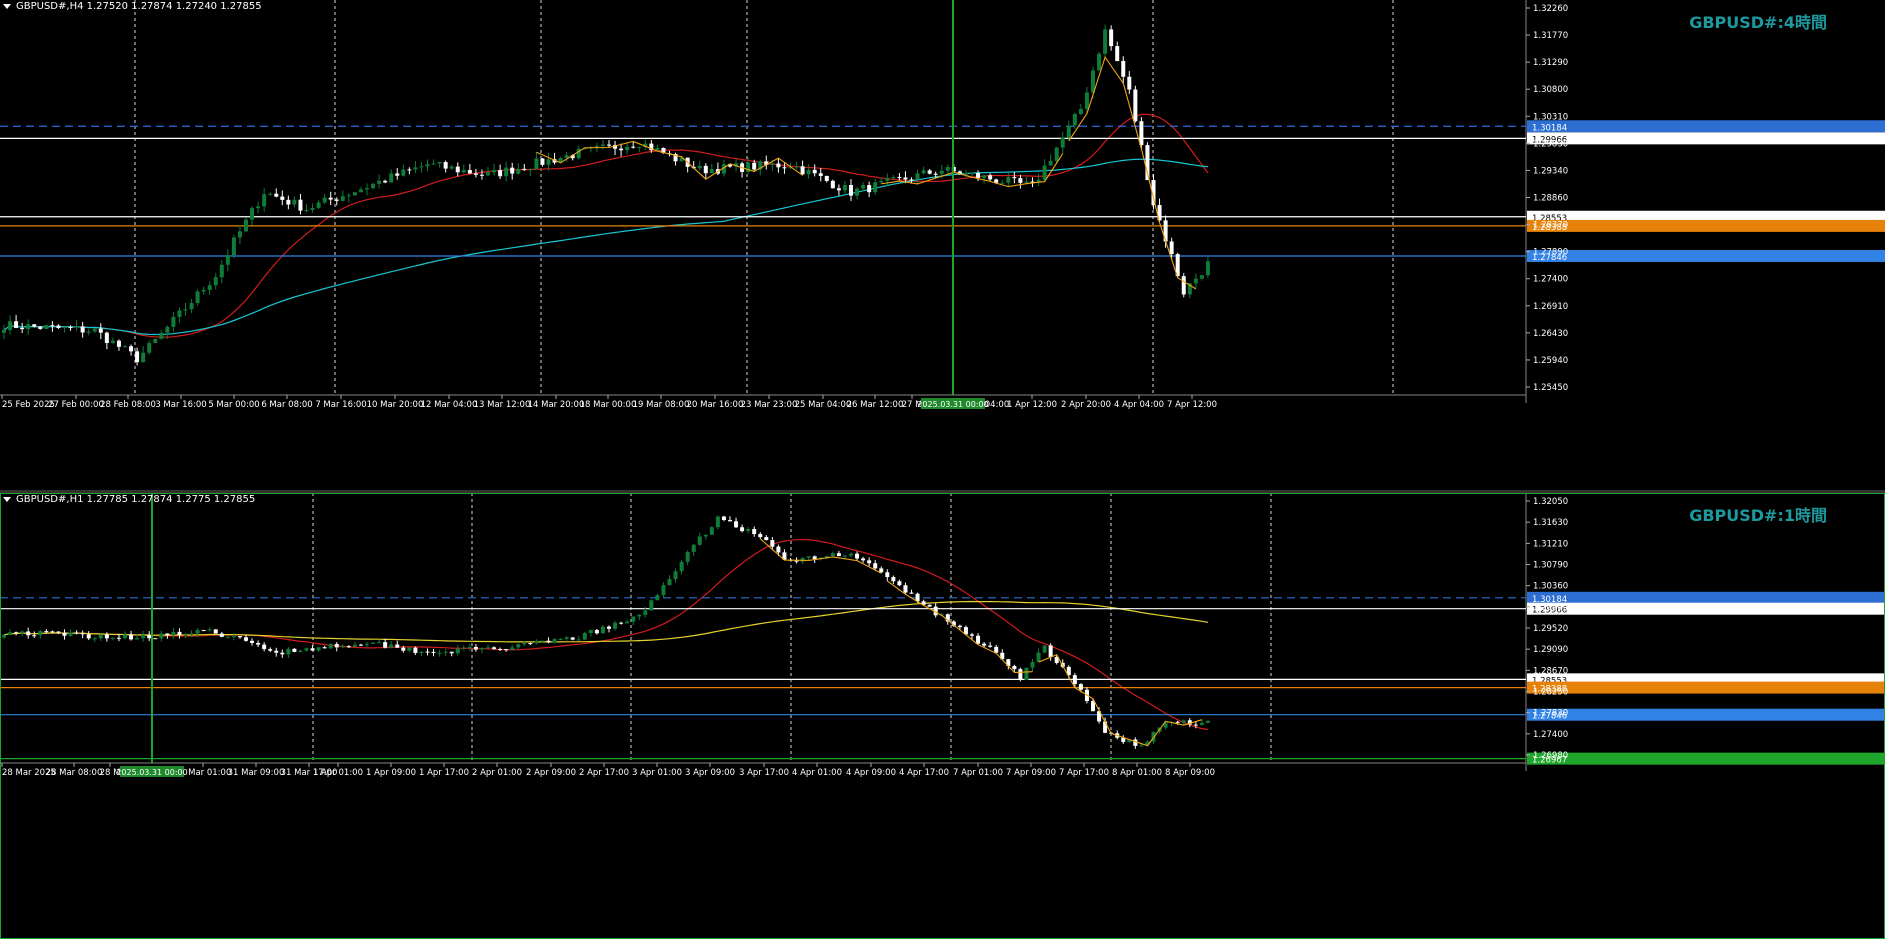 The image size is (1885, 939). What do you see at coordinates (395, 405) in the screenshot?
I see `time-axis-label: 10 Mar 20:00` at bounding box center [395, 405].